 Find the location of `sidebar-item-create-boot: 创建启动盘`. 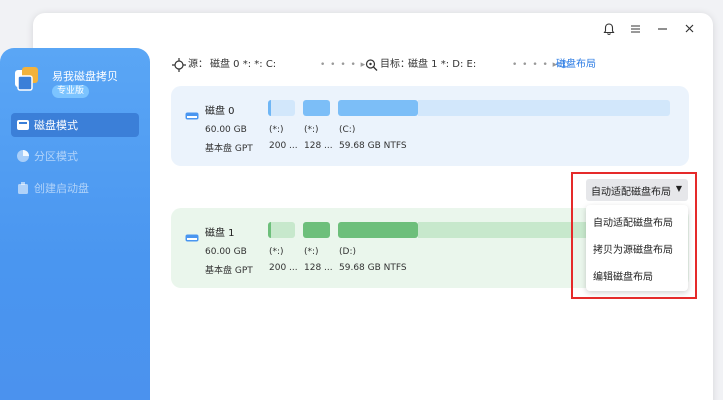

sidebar-item-create-boot: 创建启动盘 is located at coordinates (75, 188).